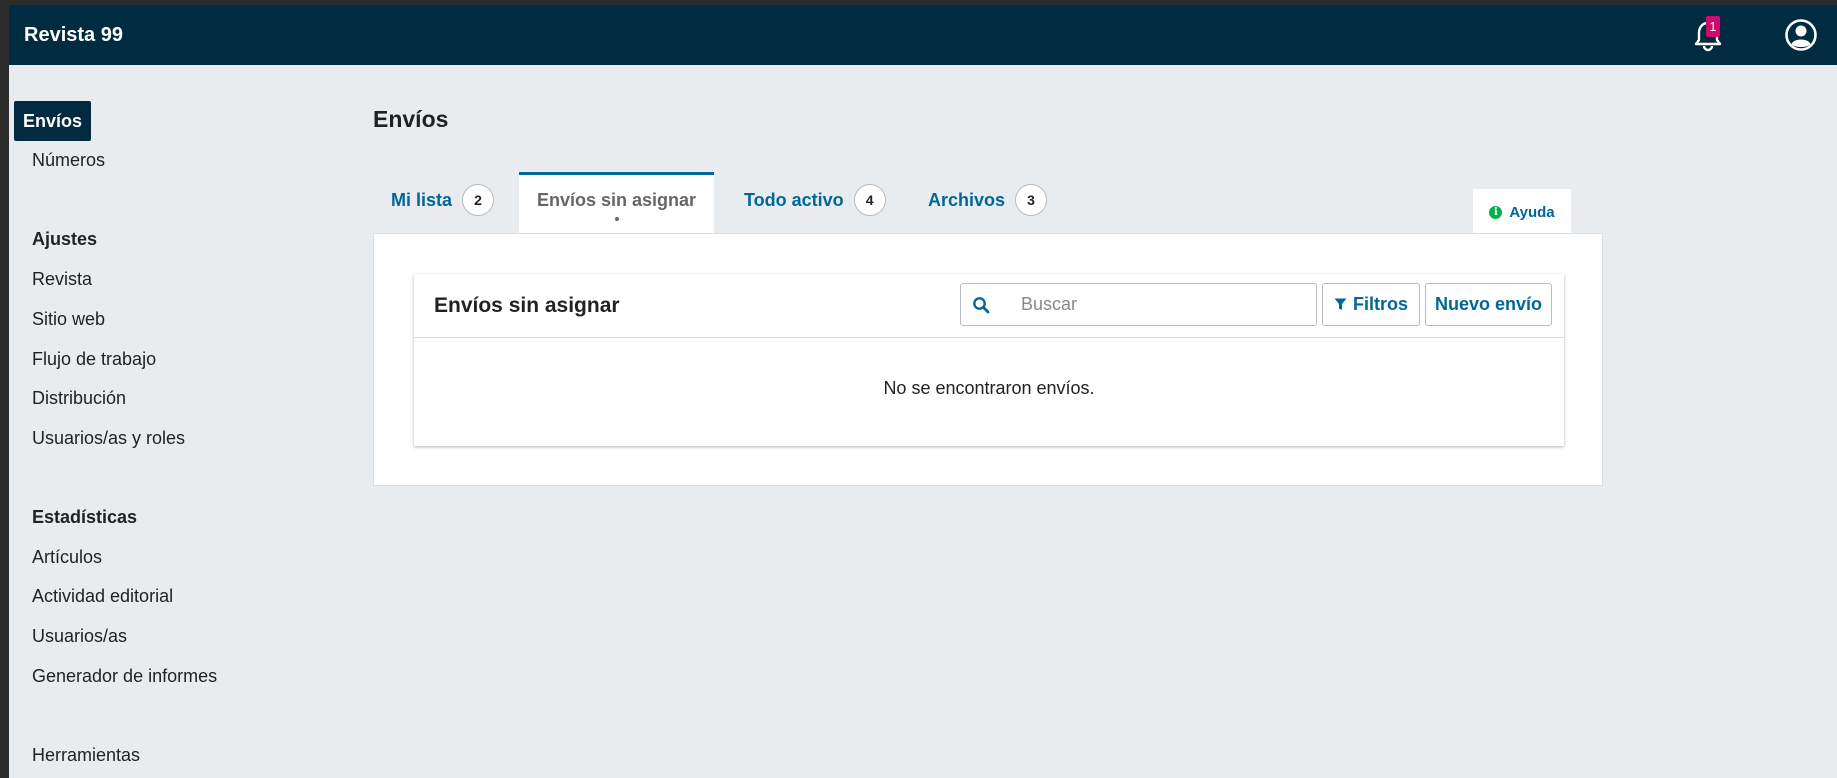 The width and height of the screenshot is (1837, 778). What do you see at coordinates (923, 35) in the screenshot?
I see `top-bar: Revista 99` at bounding box center [923, 35].